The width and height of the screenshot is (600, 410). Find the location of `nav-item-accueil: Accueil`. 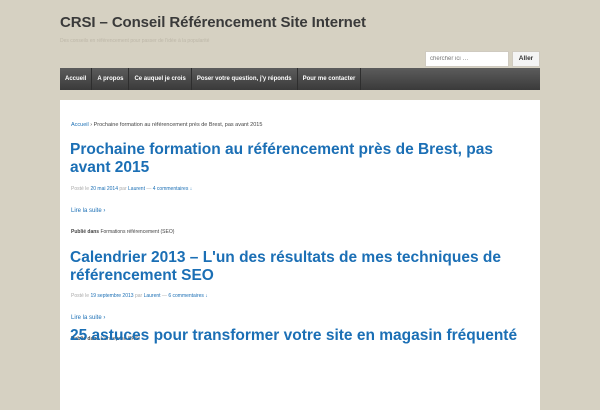

nav-item-accueil: Accueil is located at coordinates (76, 79).